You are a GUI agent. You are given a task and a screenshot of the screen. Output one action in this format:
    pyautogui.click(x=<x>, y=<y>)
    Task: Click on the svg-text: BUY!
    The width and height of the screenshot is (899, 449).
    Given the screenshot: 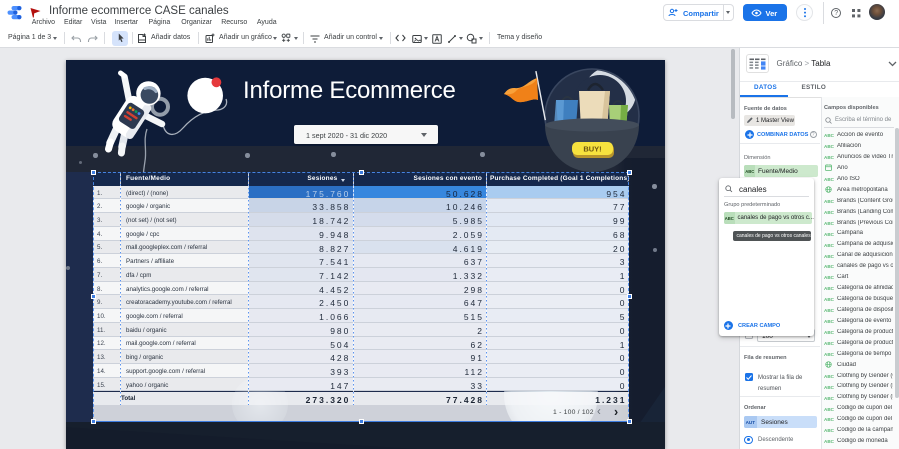 What is the action you would take?
    pyautogui.click(x=592, y=149)
    